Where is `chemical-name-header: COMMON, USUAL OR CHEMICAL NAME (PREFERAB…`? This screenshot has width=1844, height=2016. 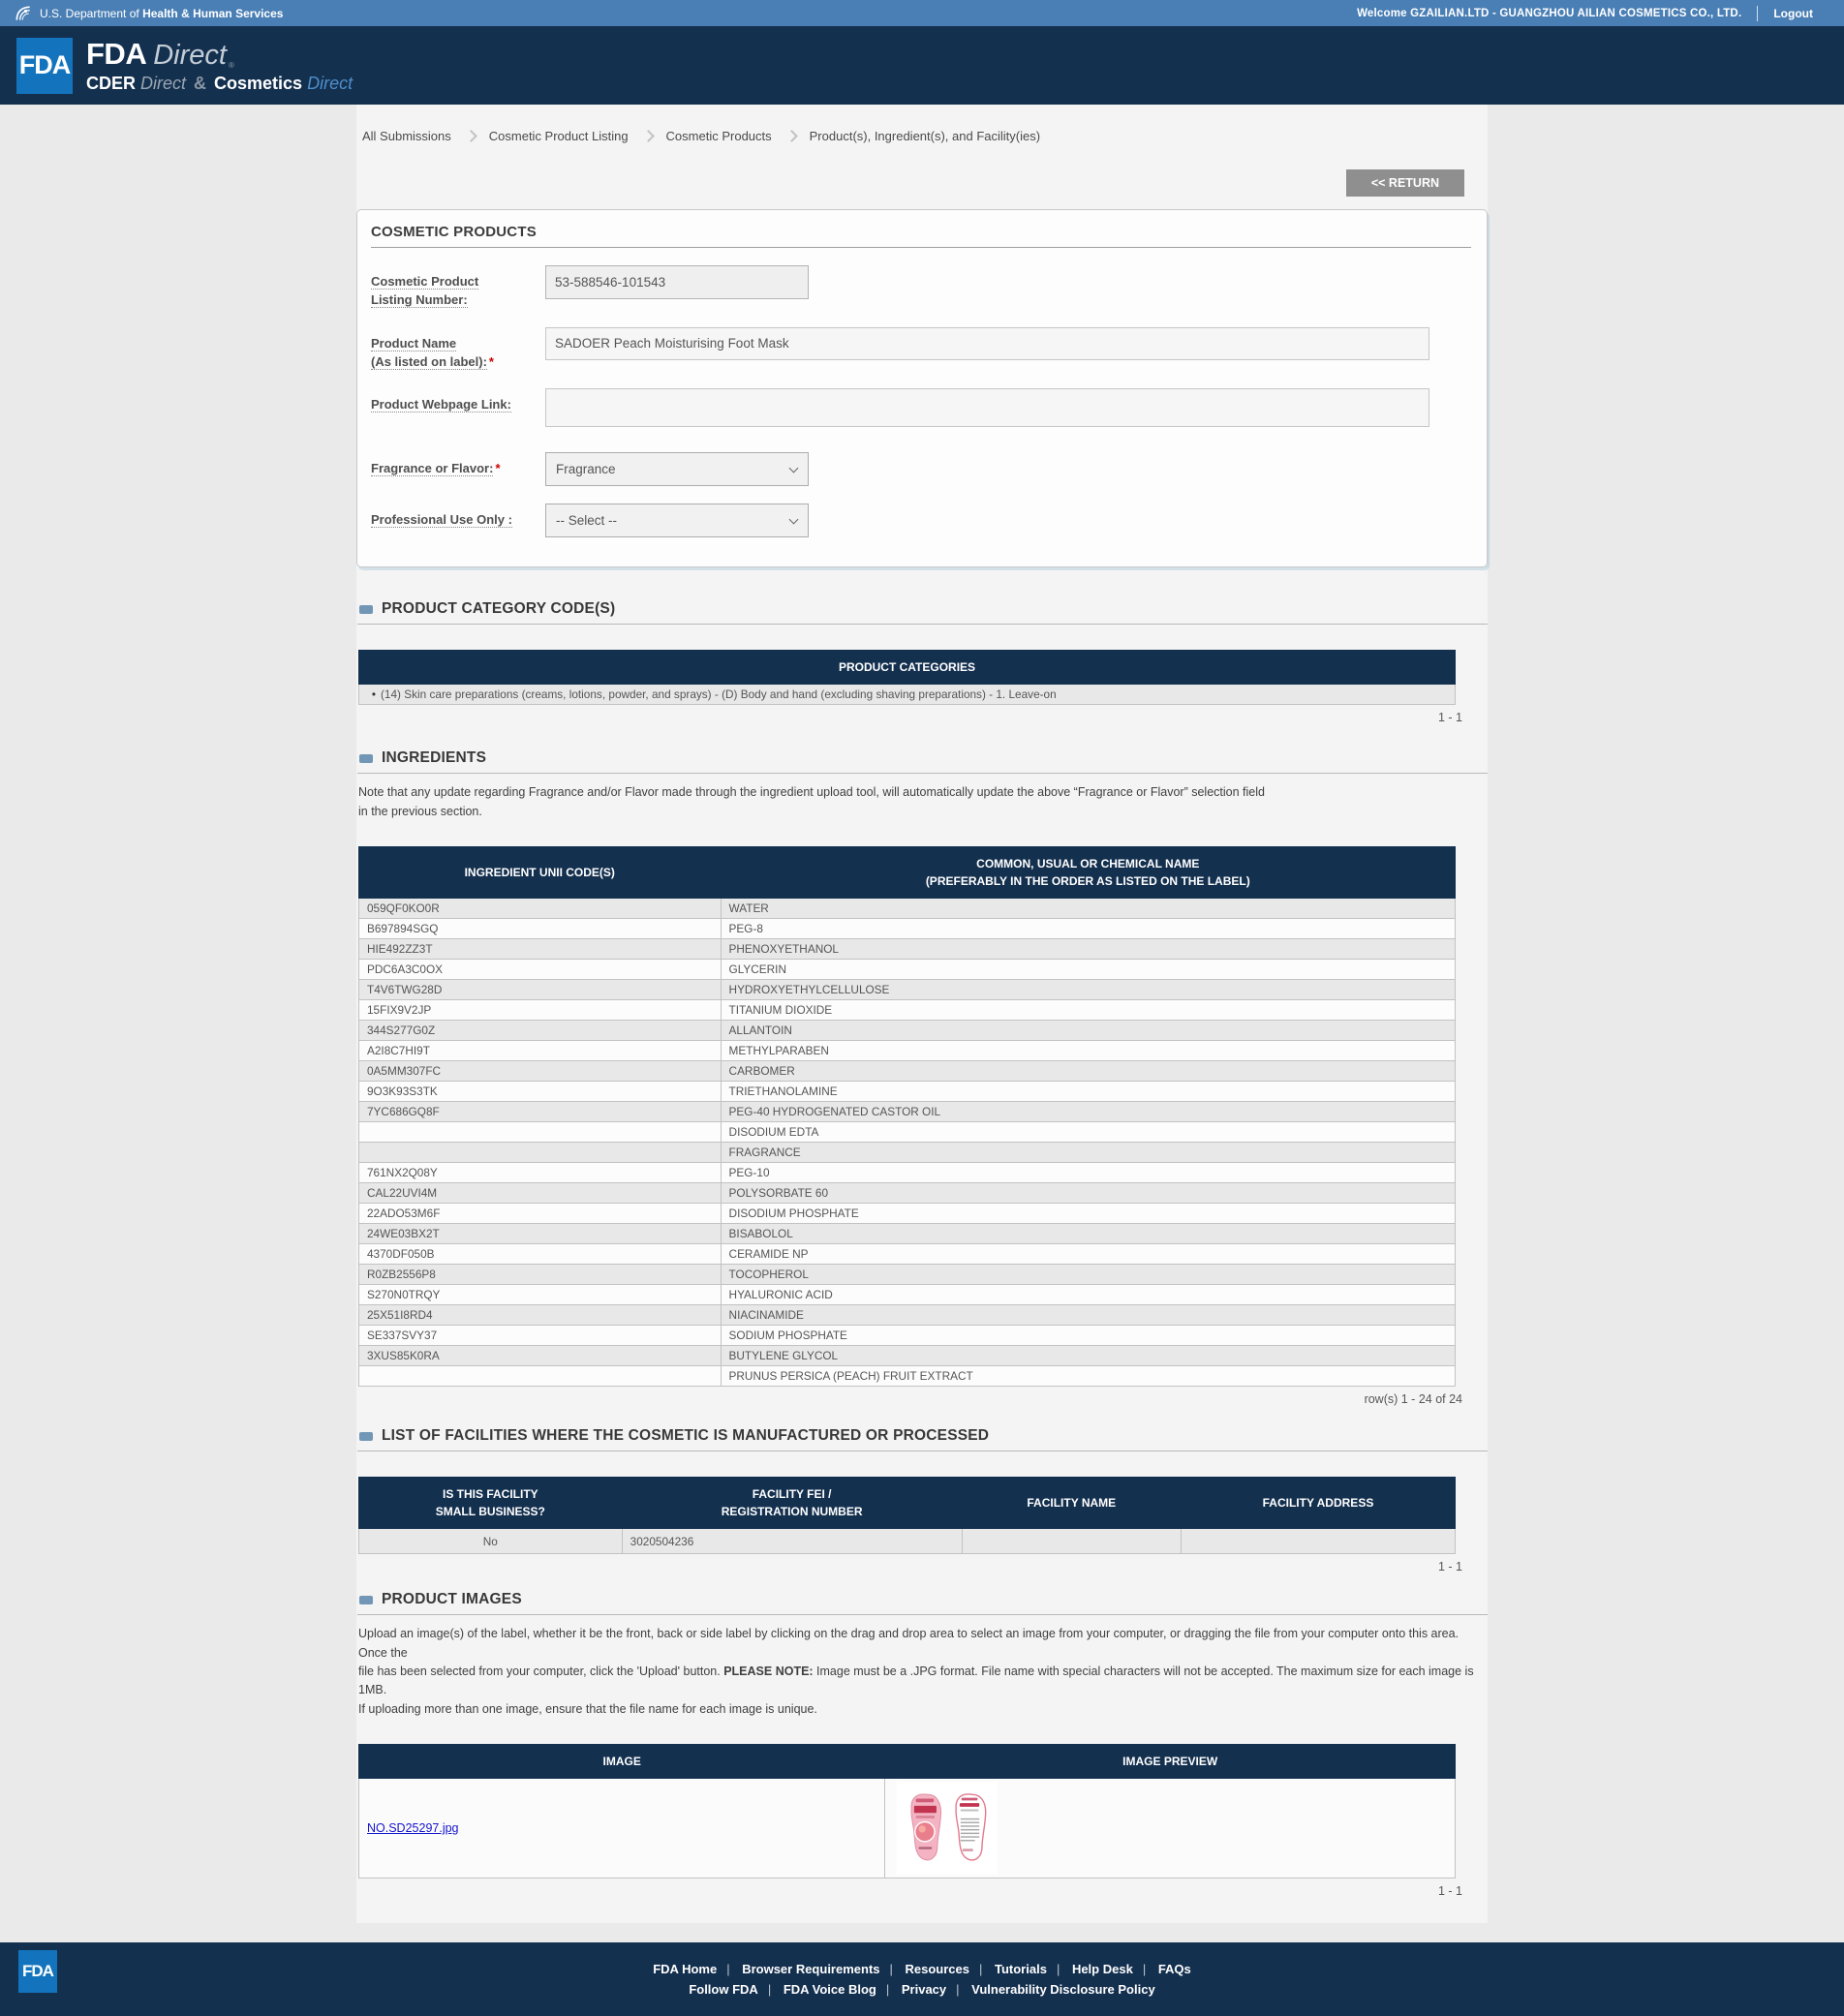
chemical-name-header: COMMON, USUAL OR CHEMICAL NAME (PREFERAB… is located at coordinates (1088, 873).